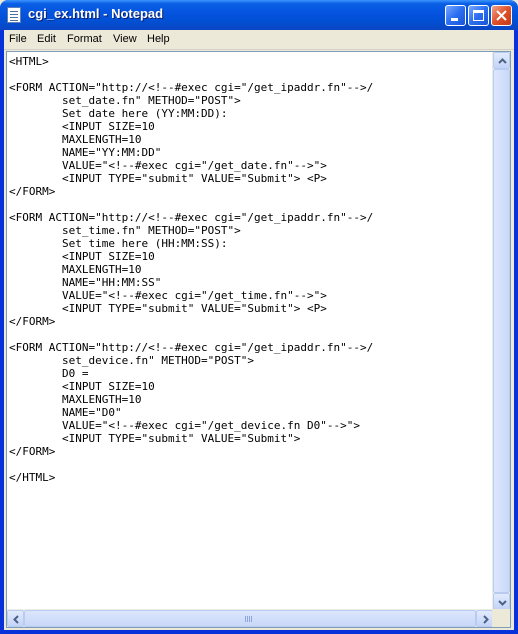 The width and height of the screenshot is (518, 634). I want to click on vertical-scroll-thumb, so click(501, 331).